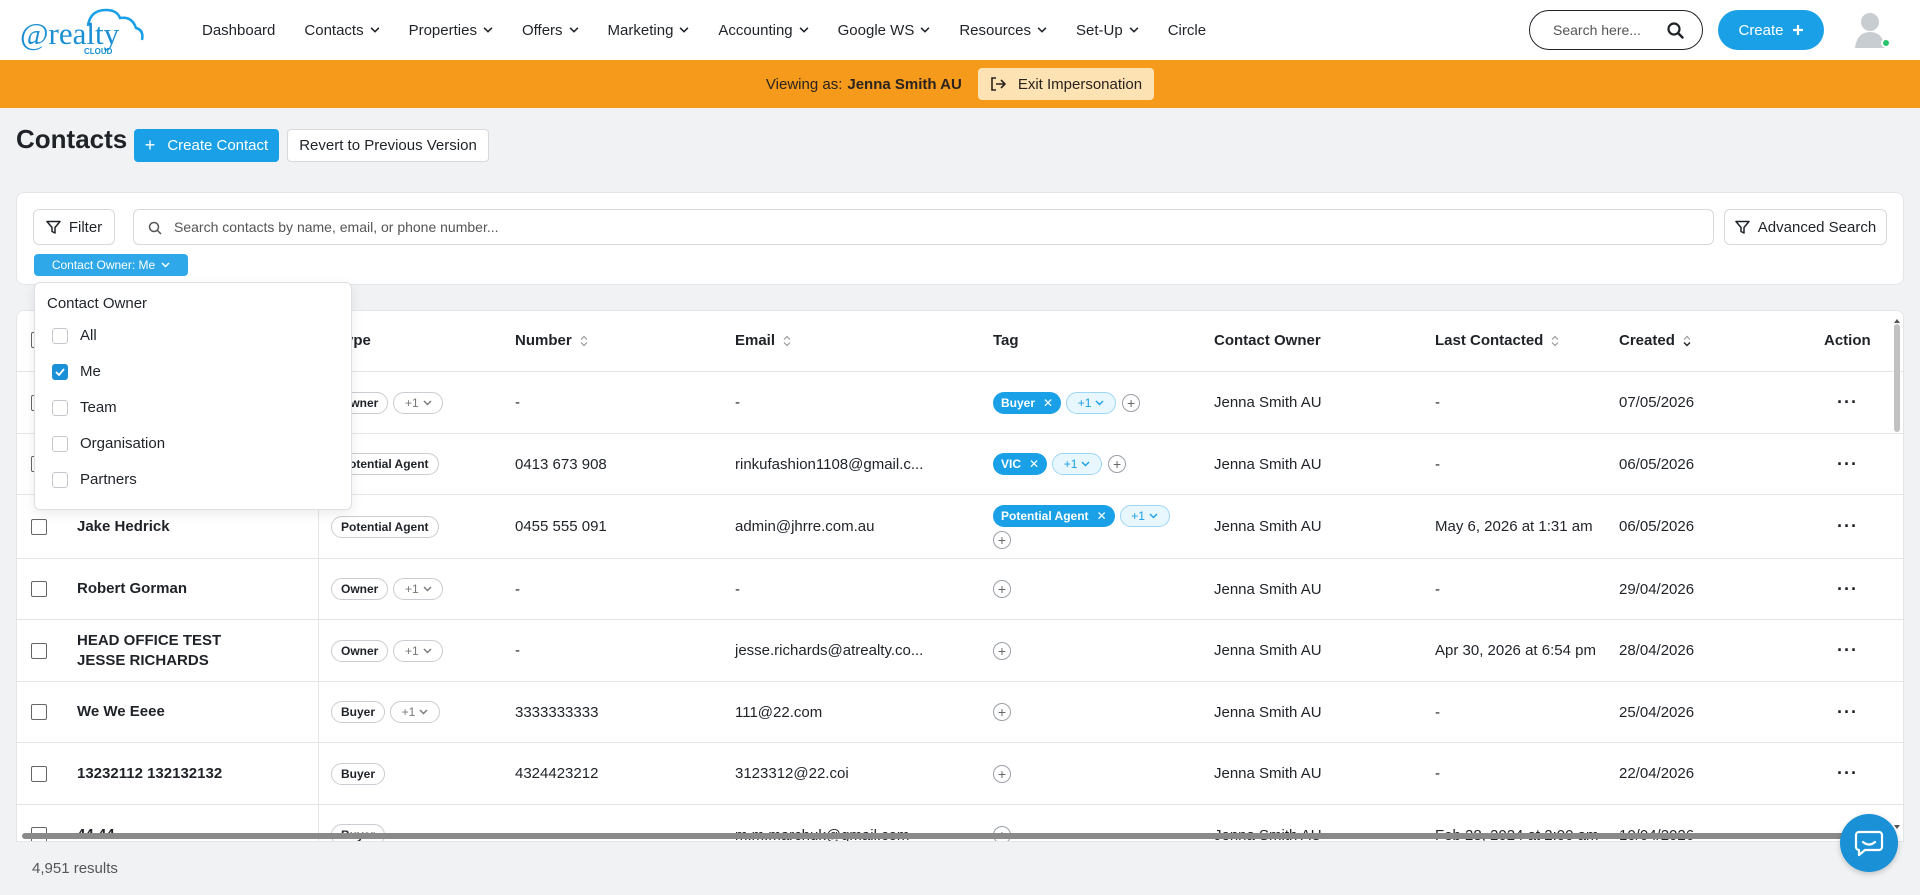 The width and height of the screenshot is (1920, 895). What do you see at coordinates (167, 712) in the screenshot?
I see `contact-name: We We Eeee` at bounding box center [167, 712].